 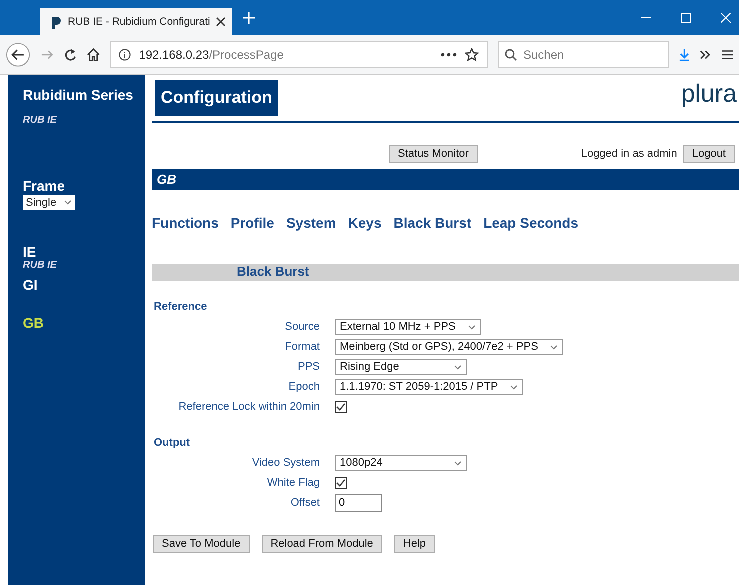 I want to click on select-field: Meinberg (Std or GPS), 2400/7e2 + PPS, so click(x=449, y=347).